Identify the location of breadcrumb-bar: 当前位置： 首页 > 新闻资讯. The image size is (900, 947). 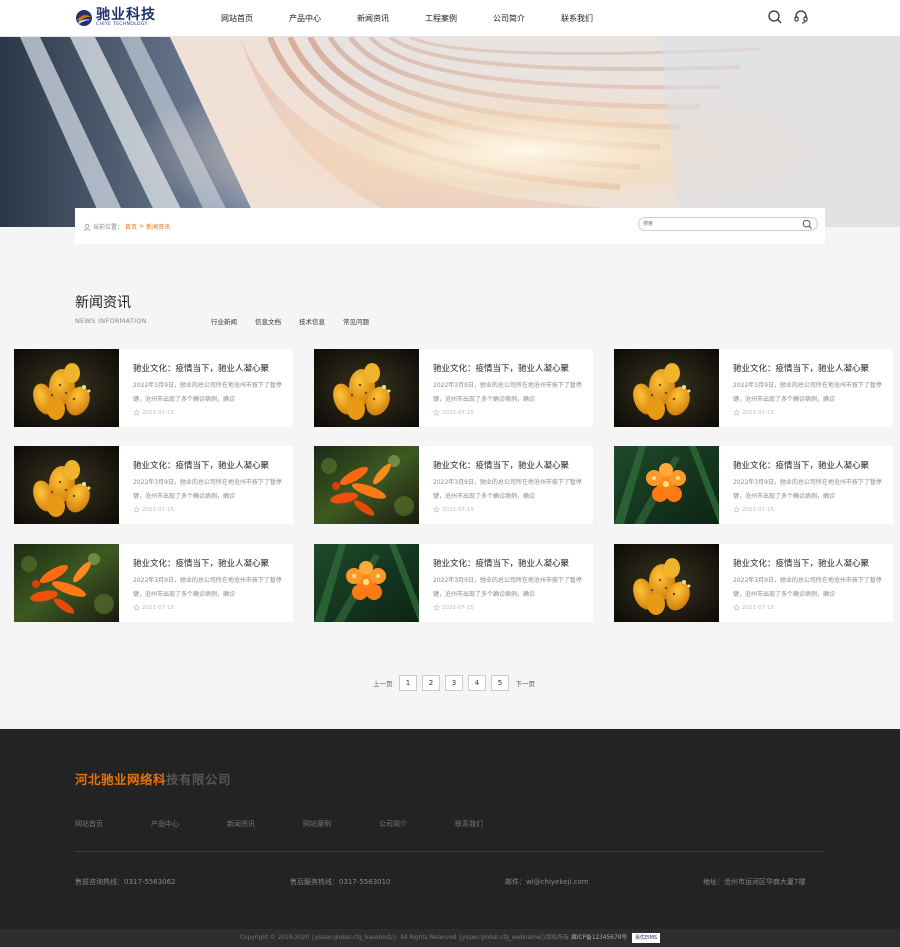
(450, 226).